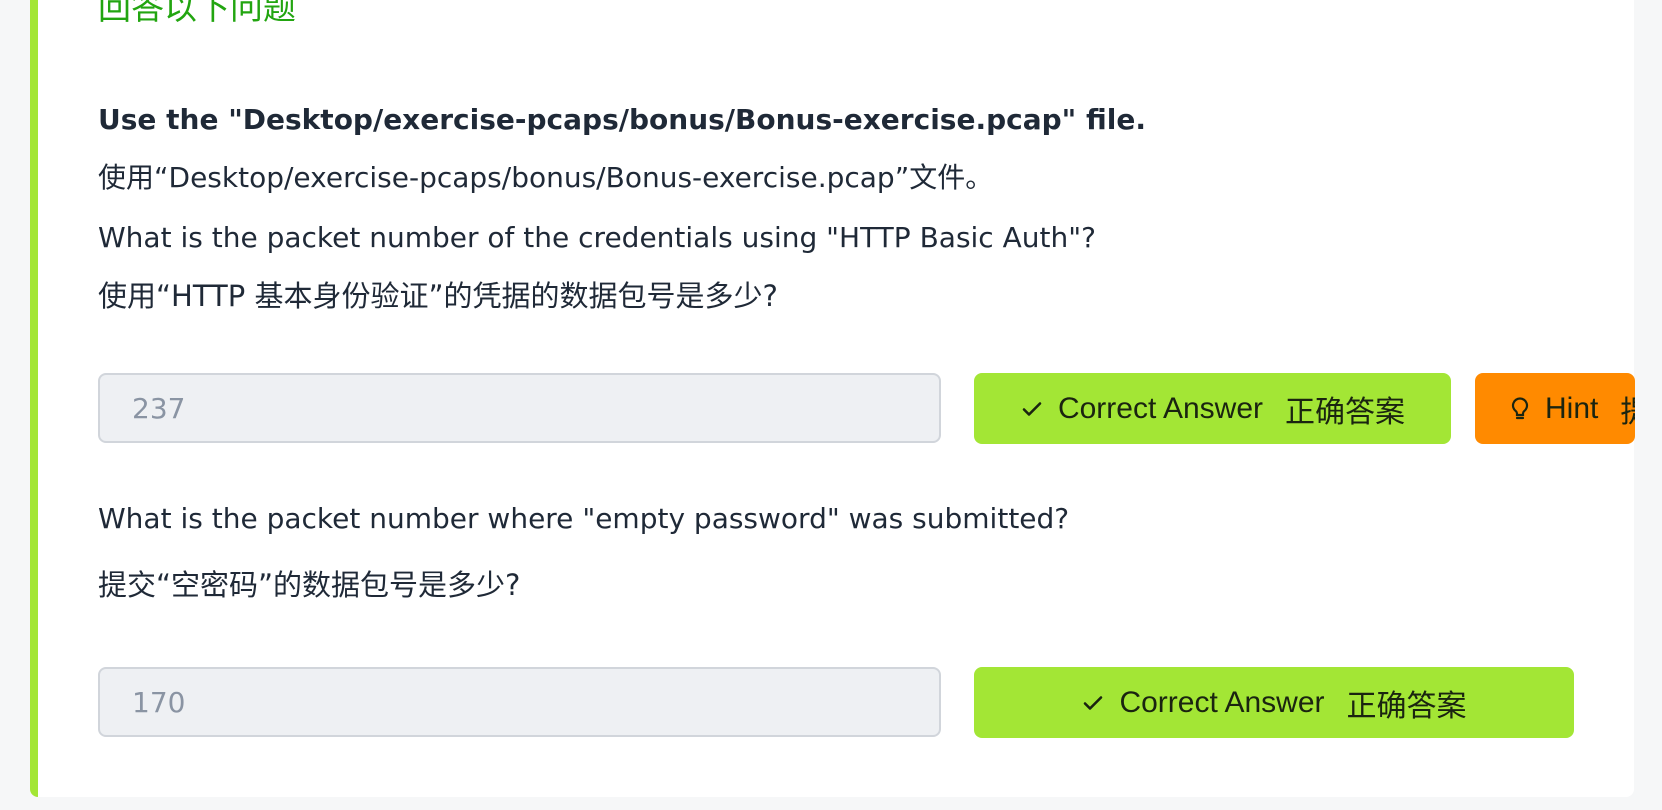 The height and width of the screenshot is (810, 1662). What do you see at coordinates (438, 296) in the screenshot?
I see `question-1-zh: 使用“HTTP 基本身份验证”的凭据的数据包号是多少?` at bounding box center [438, 296].